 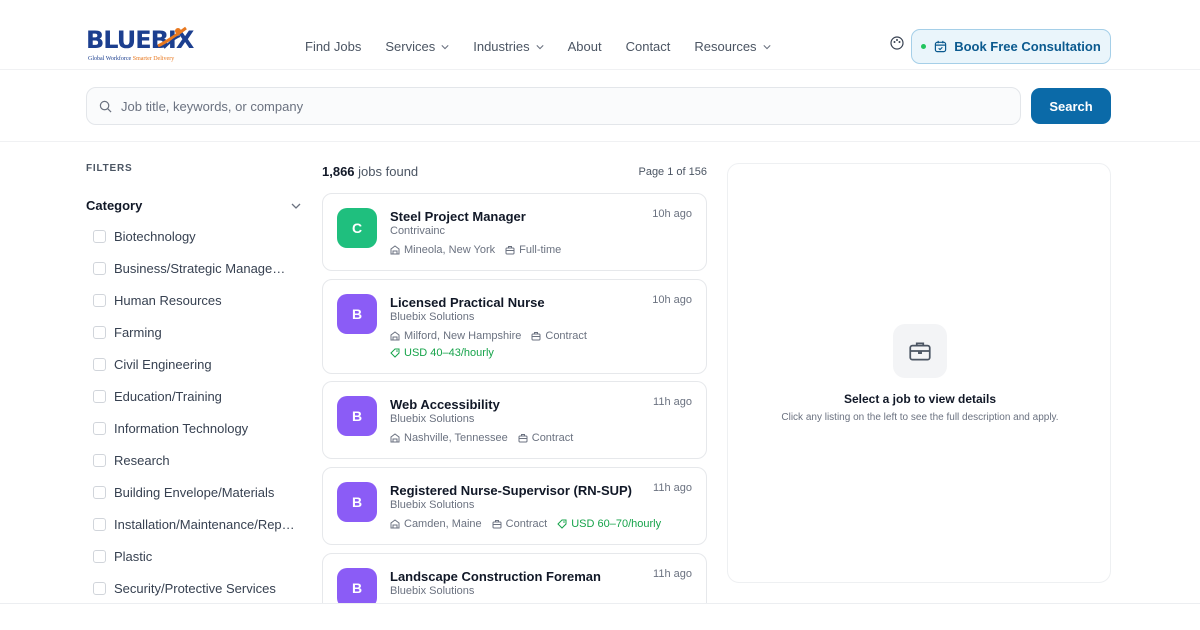 What do you see at coordinates (456, 438) in the screenshot?
I see `job-location: Nashville, Tennessee` at bounding box center [456, 438].